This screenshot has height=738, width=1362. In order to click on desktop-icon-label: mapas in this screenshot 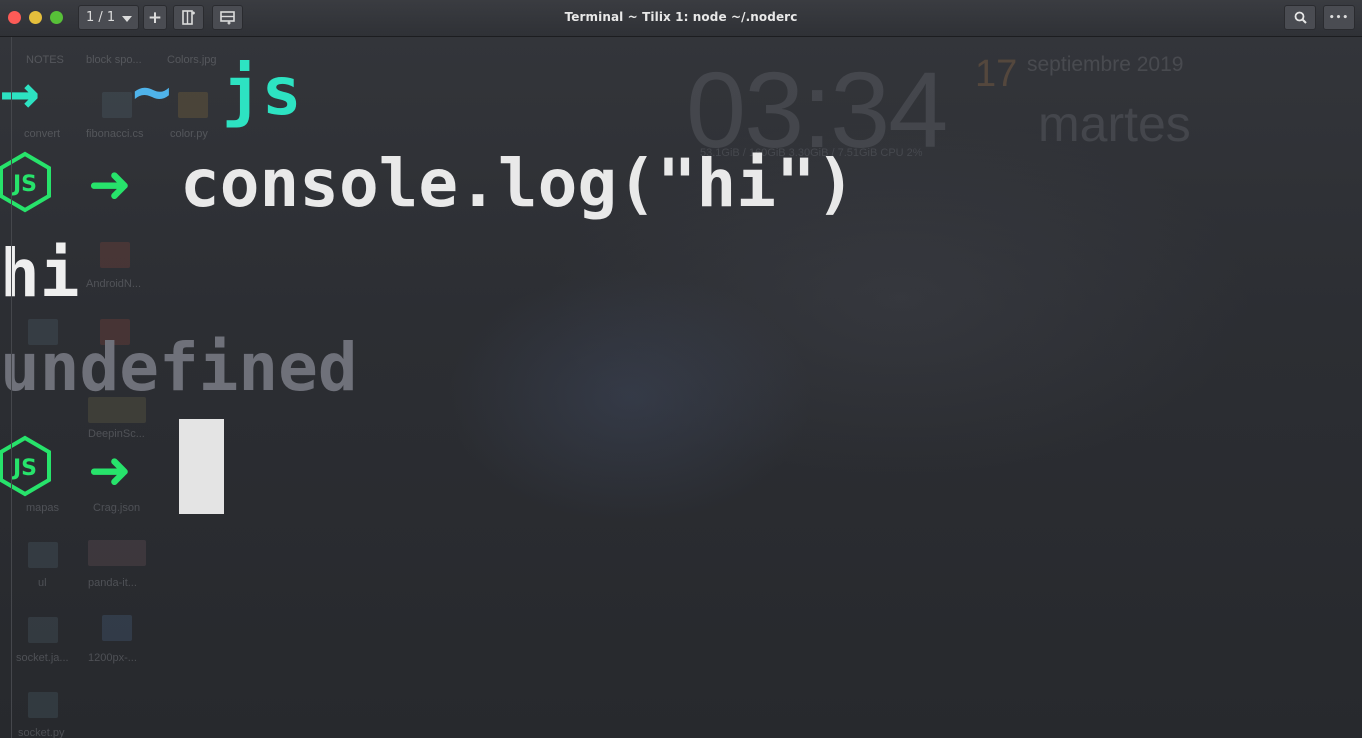, I will do `click(43, 508)`.